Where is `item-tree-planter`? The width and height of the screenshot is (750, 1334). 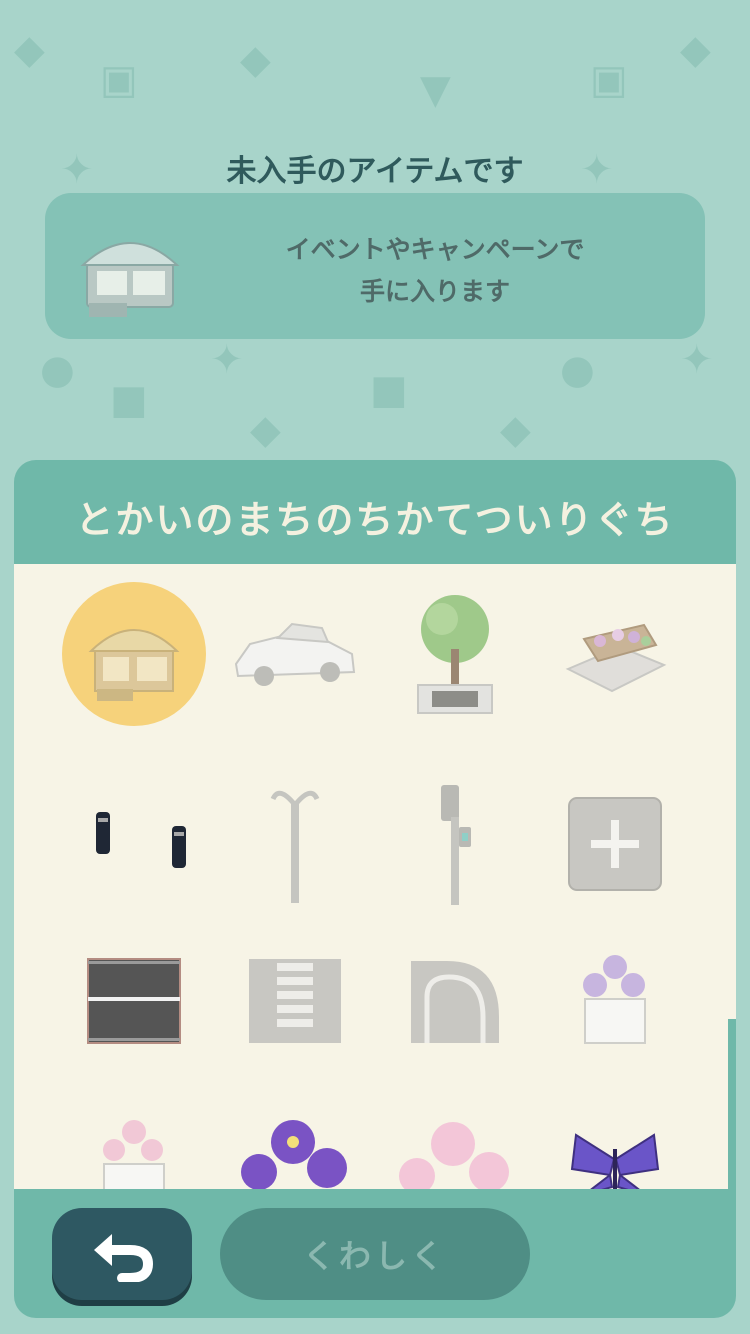 item-tree-planter is located at coordinates (455, 654).